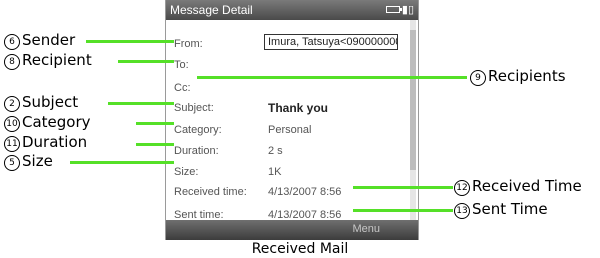  I want to click on annotation-received-time: 12 Received Time, so click(518, 186).